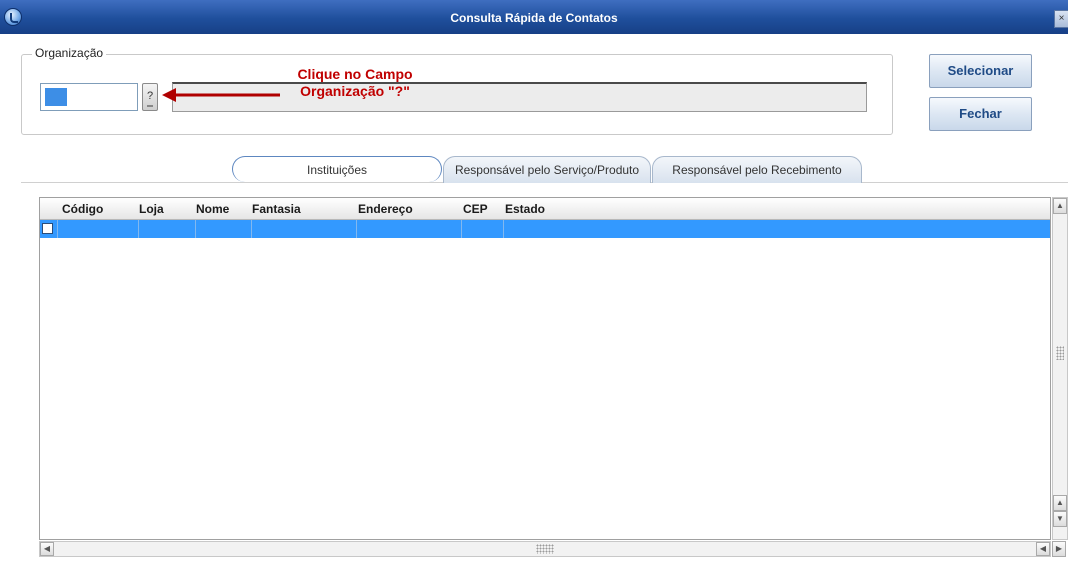  Describe the element at coordinates (89, 97) in the screenshot. I see `organizacao-code-input` at that location.